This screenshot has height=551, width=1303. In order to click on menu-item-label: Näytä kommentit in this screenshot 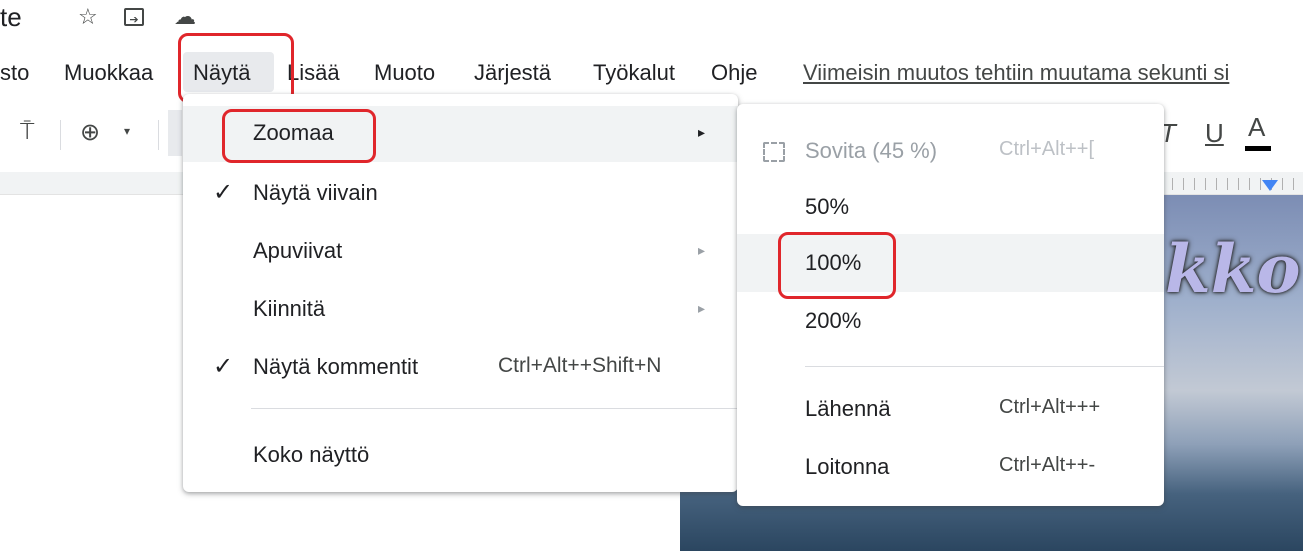, I will do `click(336, 366)`.